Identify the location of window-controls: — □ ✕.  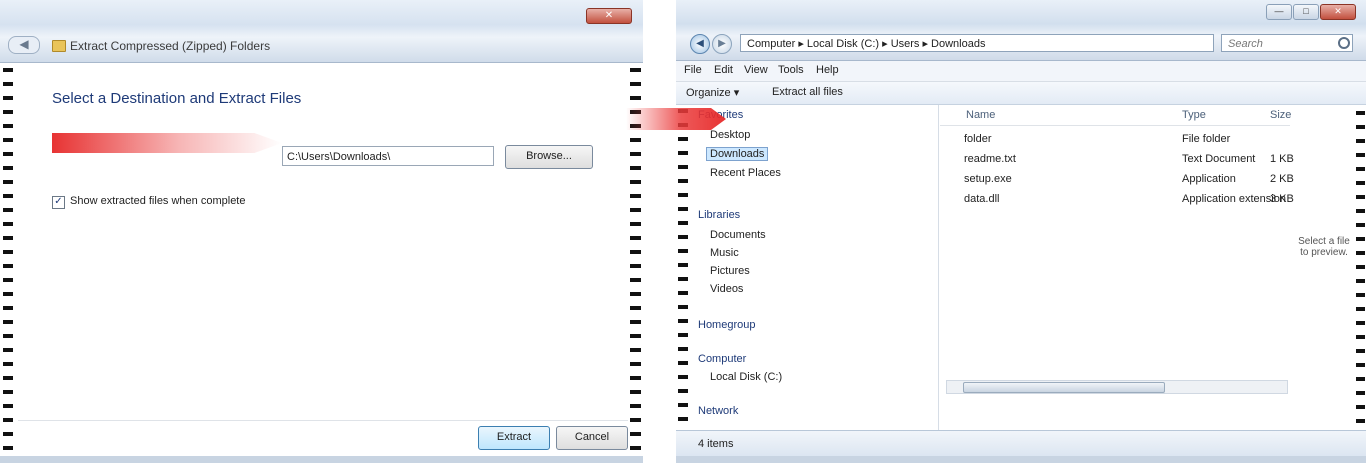
(1311, 12).